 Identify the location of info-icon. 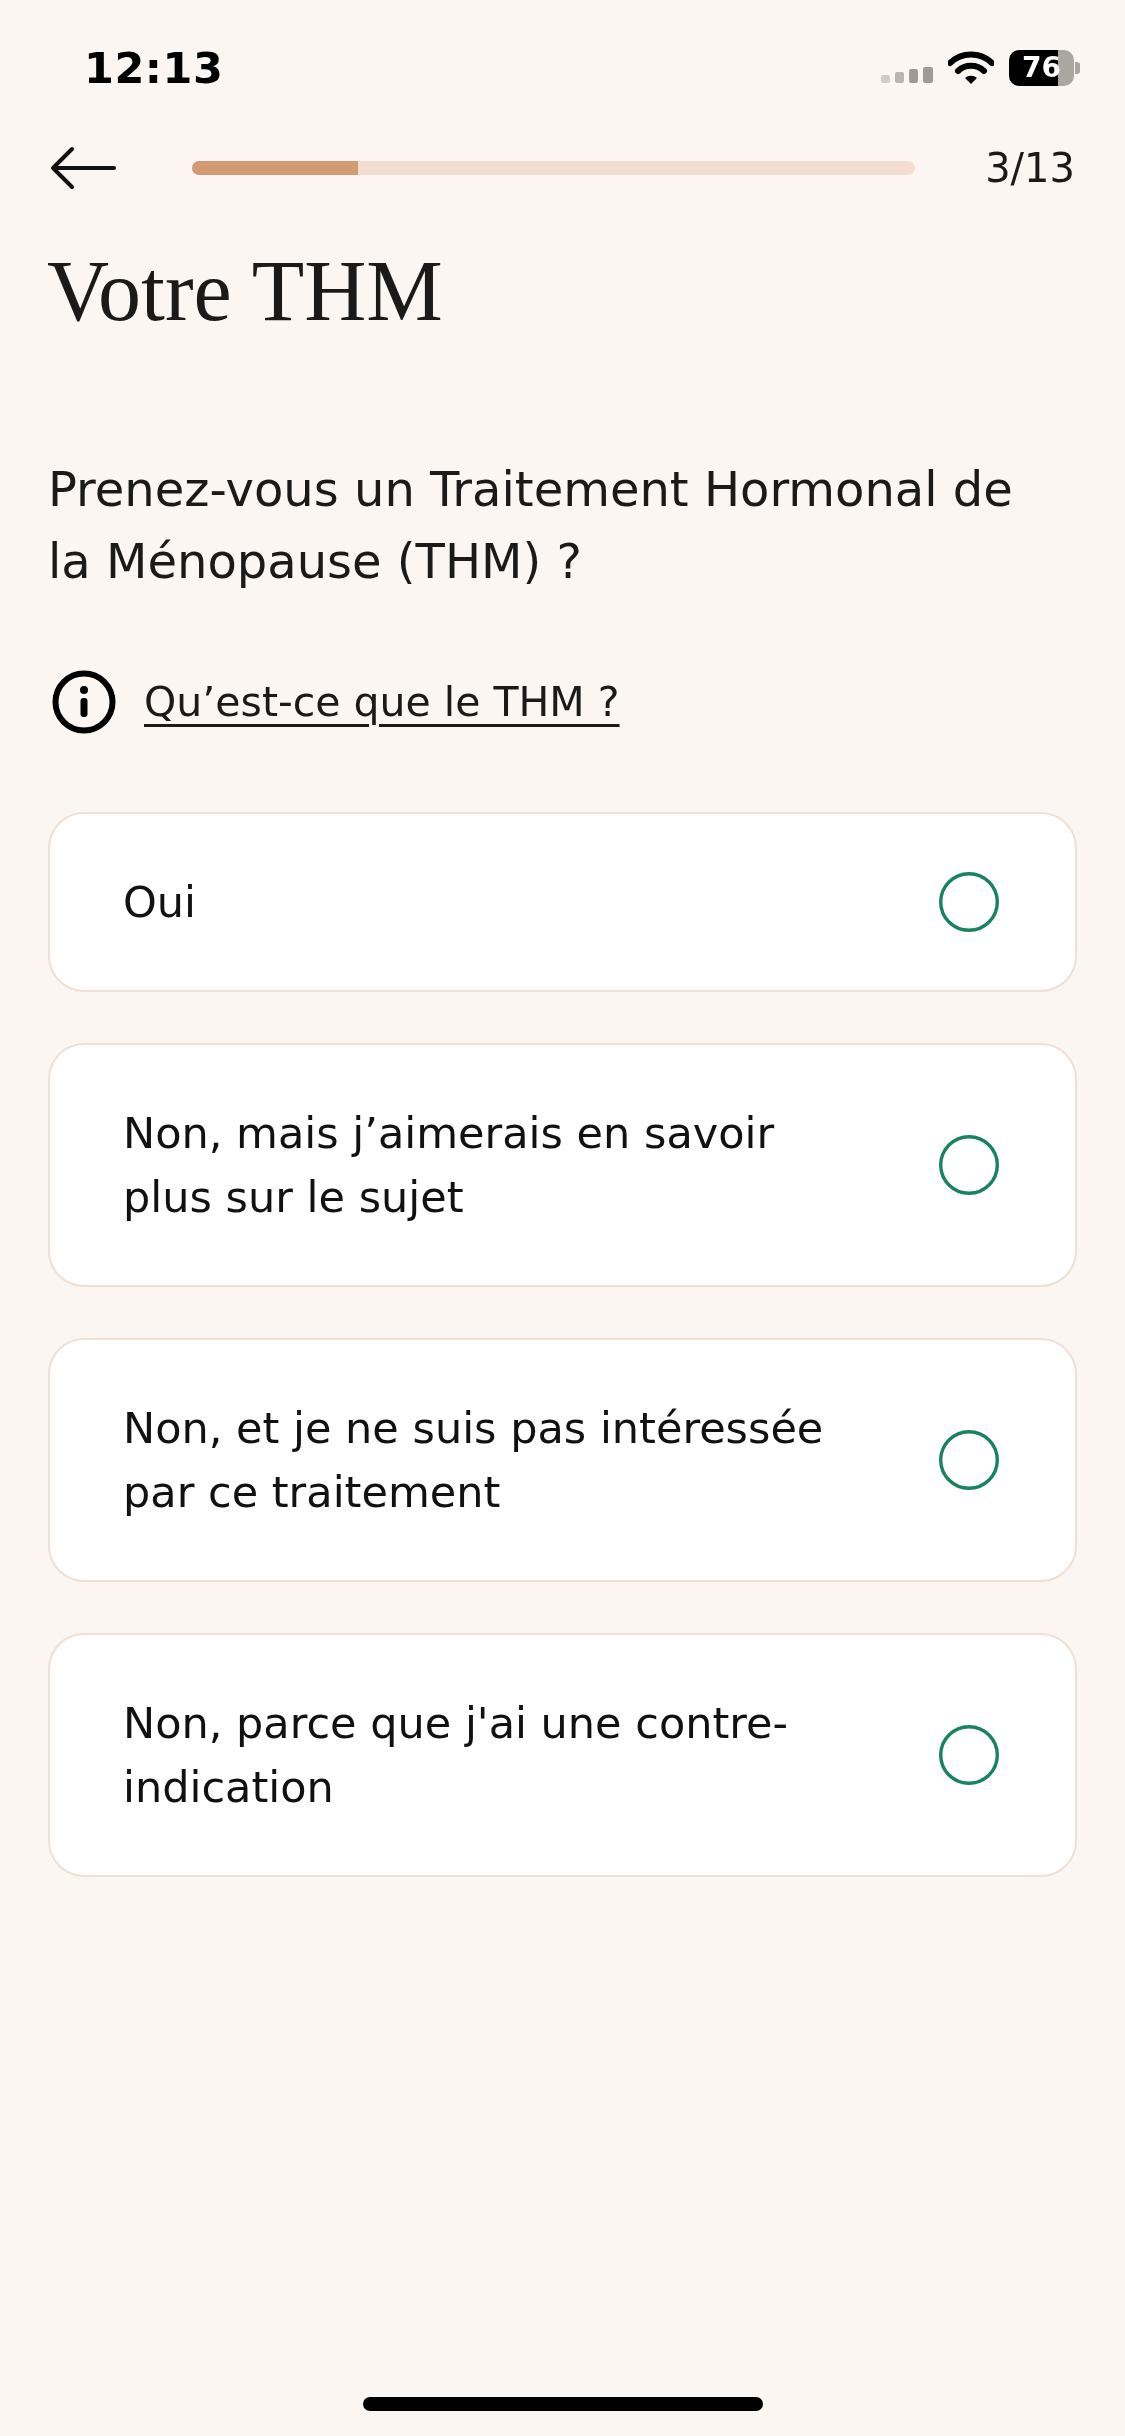
(84, 702).